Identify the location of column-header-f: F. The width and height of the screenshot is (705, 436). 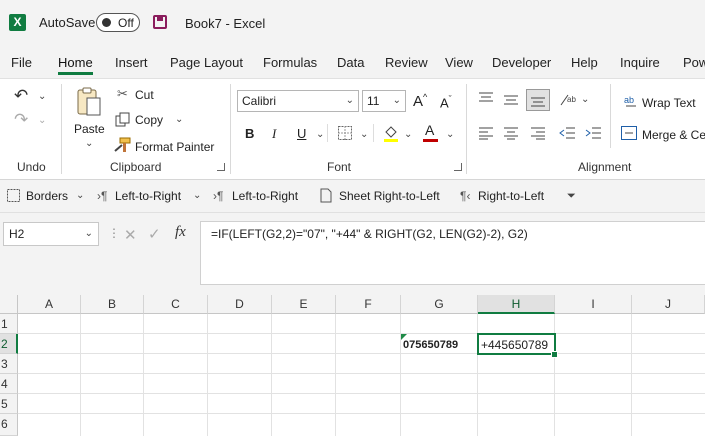
(368, 304).